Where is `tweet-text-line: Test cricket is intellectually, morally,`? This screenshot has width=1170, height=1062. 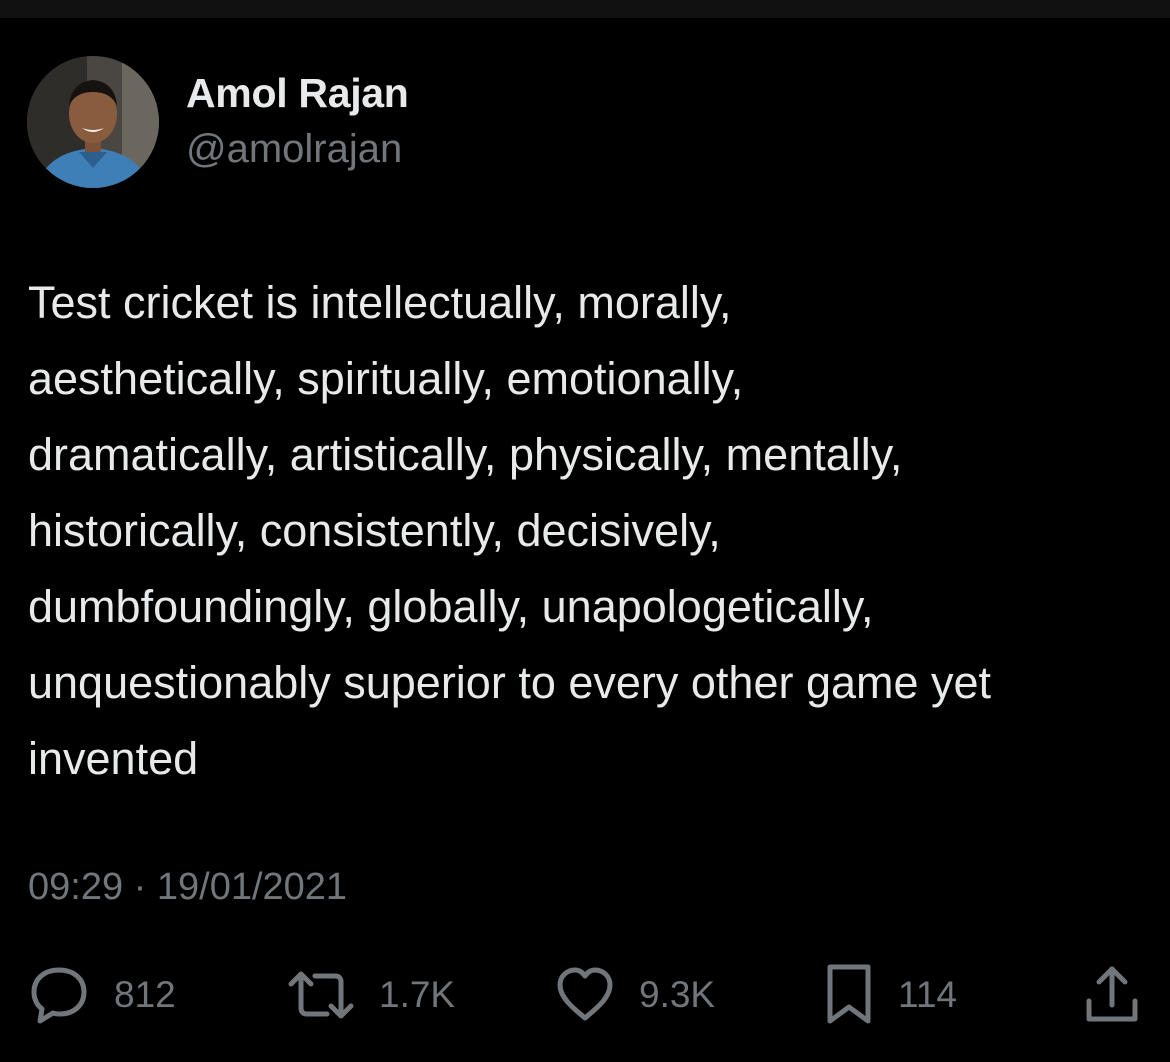 tweet-text-line: Test cricket is intellectually, morally, is located at coordinates (380, 302).